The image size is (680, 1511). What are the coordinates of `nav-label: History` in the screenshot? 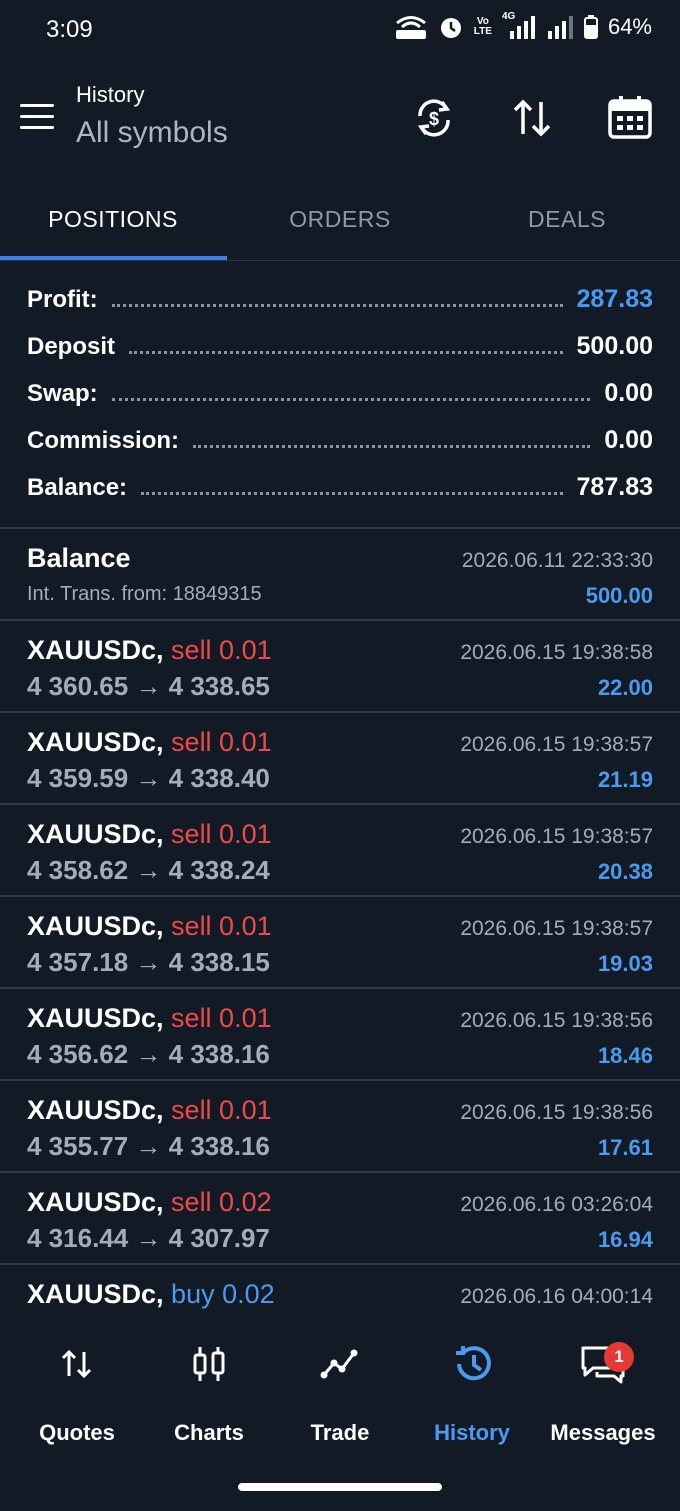 It's located at (472, 1432).